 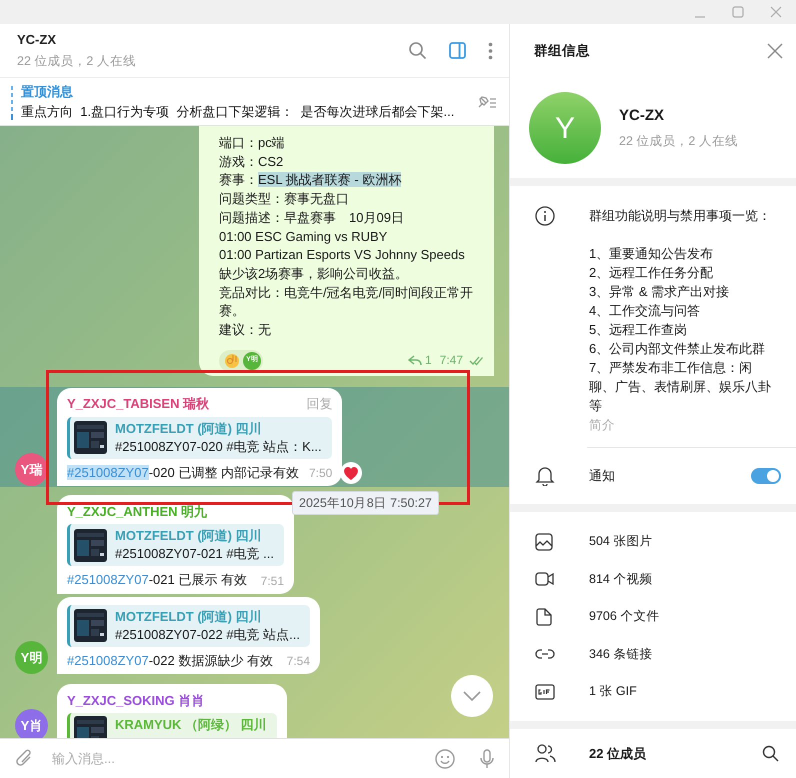 What do you see at coordinates (272, 581) in the screenshot?
I see `message-time: 7:51` at bounding box center [272, 581].